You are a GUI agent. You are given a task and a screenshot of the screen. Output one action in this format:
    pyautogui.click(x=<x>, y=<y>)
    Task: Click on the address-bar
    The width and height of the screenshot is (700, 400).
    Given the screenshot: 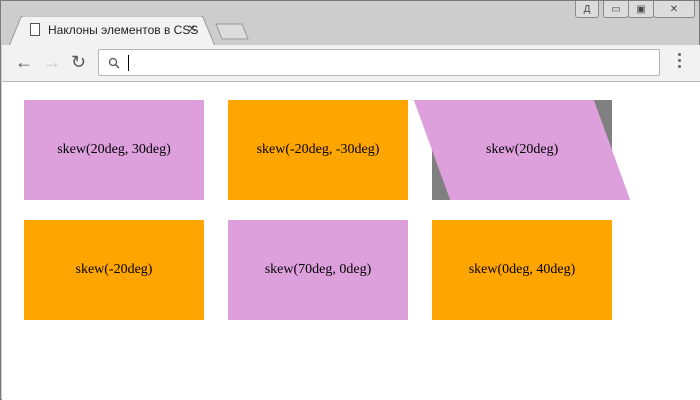 What is the action you would take?
    pyautogui.click(x=379, y=62)
    